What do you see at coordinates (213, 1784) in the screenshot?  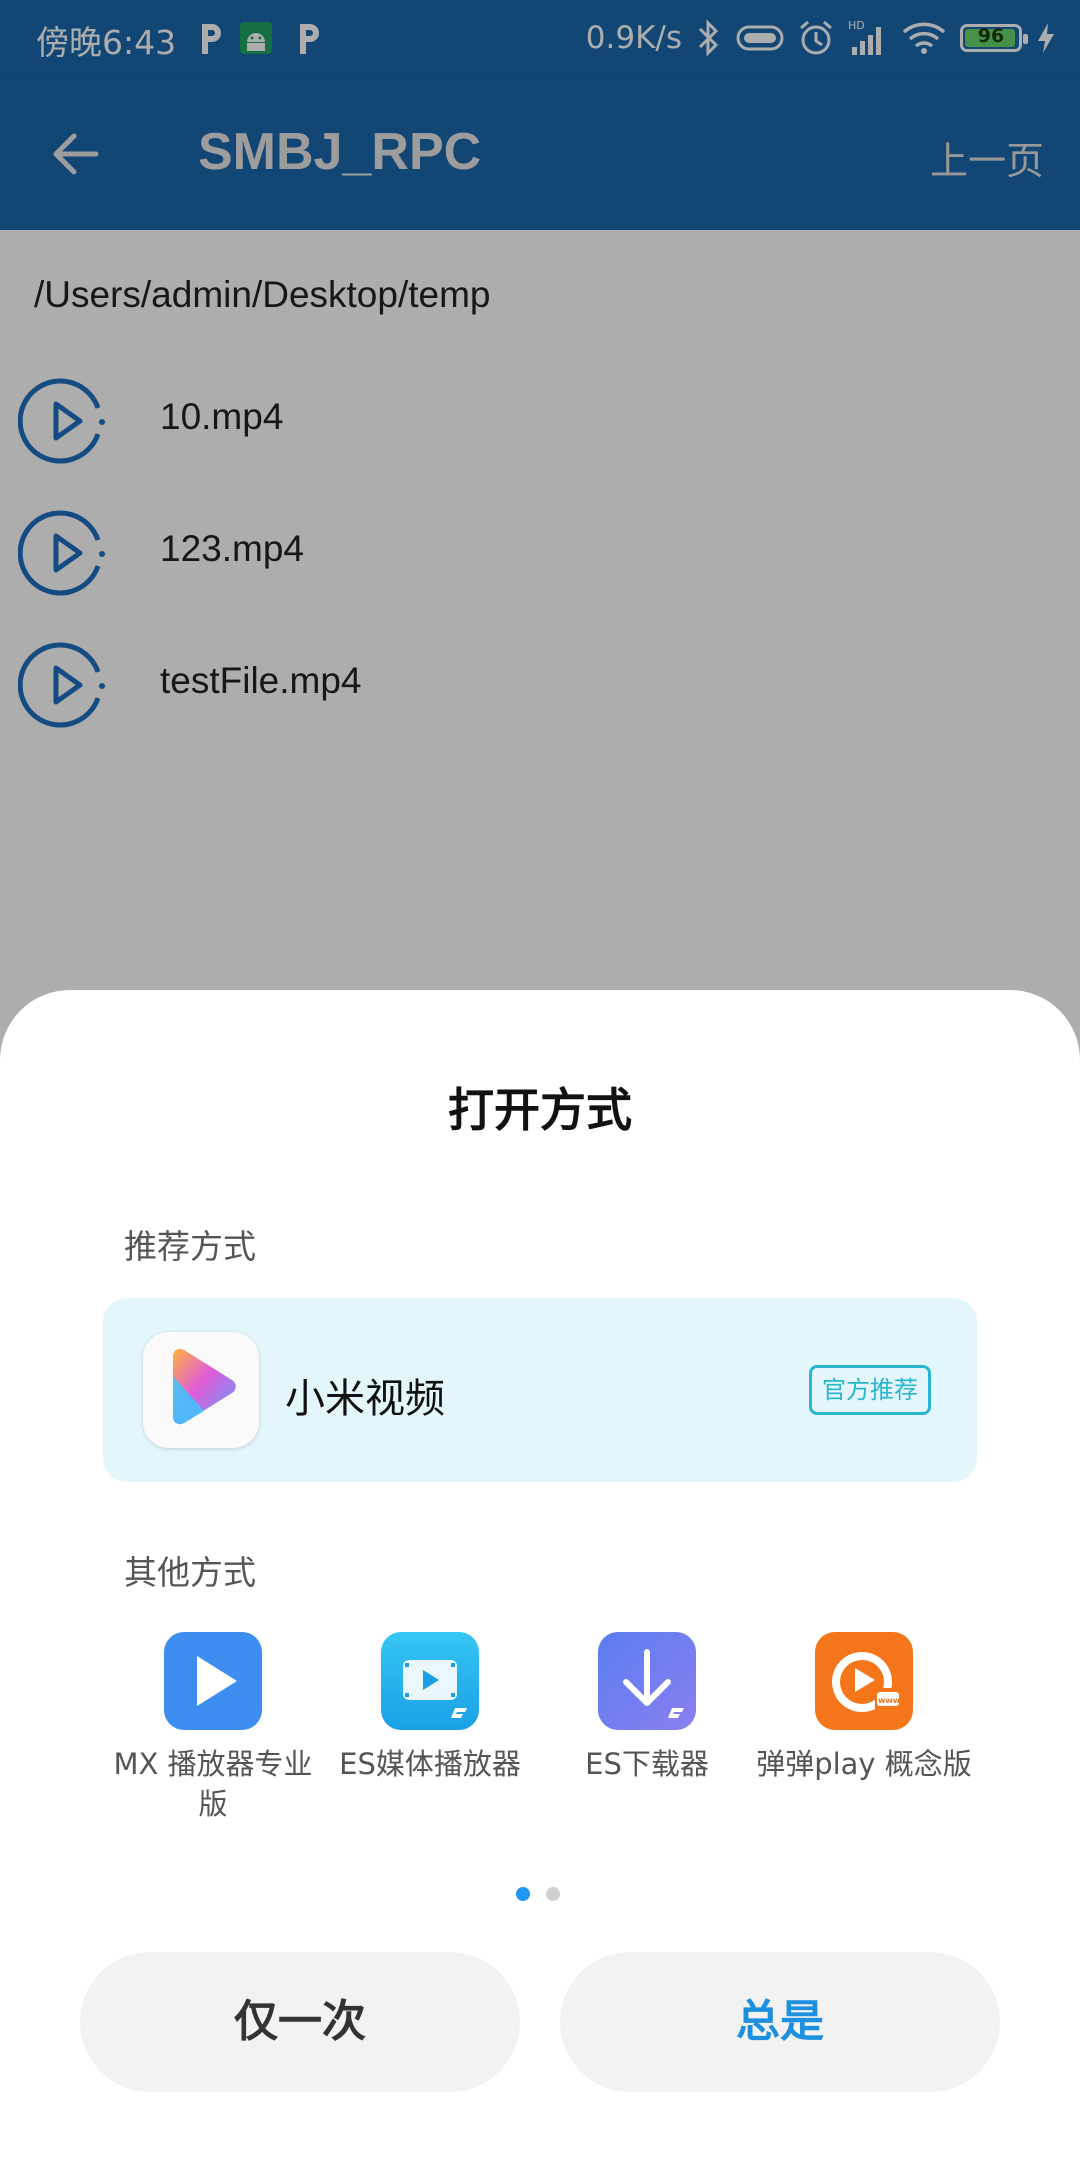 I see `app-label: MX 播放器专业版` at bounding box center [213, 1784].